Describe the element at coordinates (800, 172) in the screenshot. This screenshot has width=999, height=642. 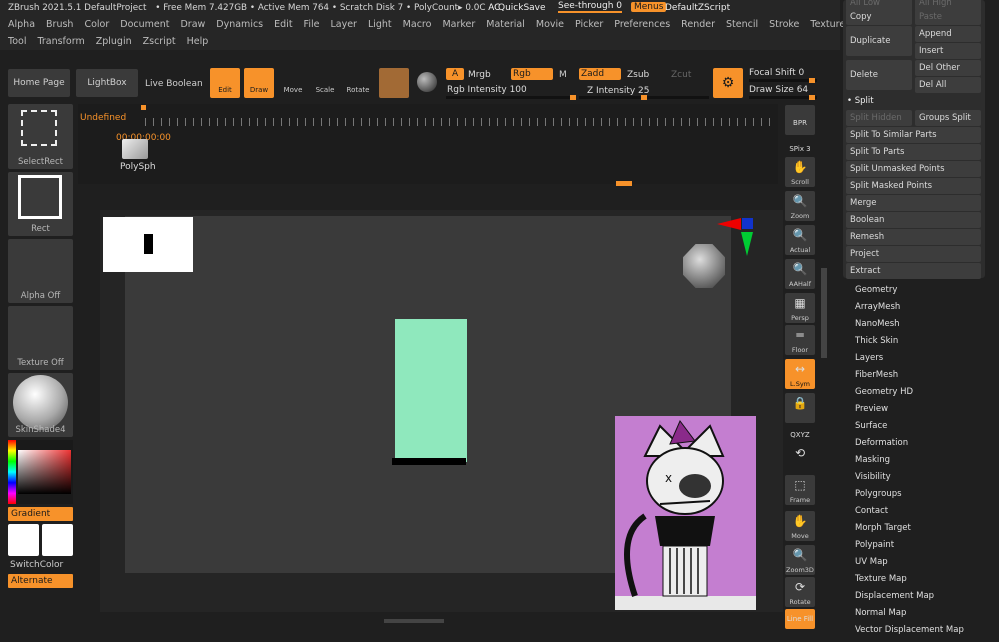
I see `right-tool-2: ✋ Scroll` at that location.